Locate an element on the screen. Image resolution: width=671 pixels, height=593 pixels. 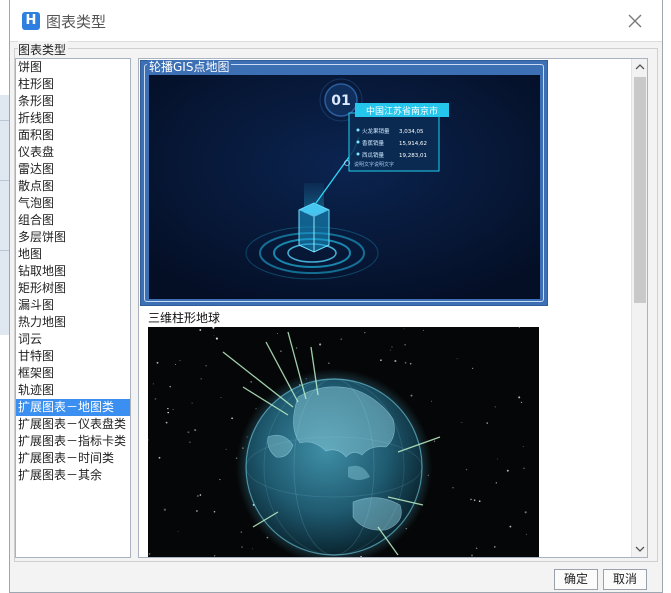
chart-type-item: 扩展图表－地图类 is located at coordinates (73, 407).